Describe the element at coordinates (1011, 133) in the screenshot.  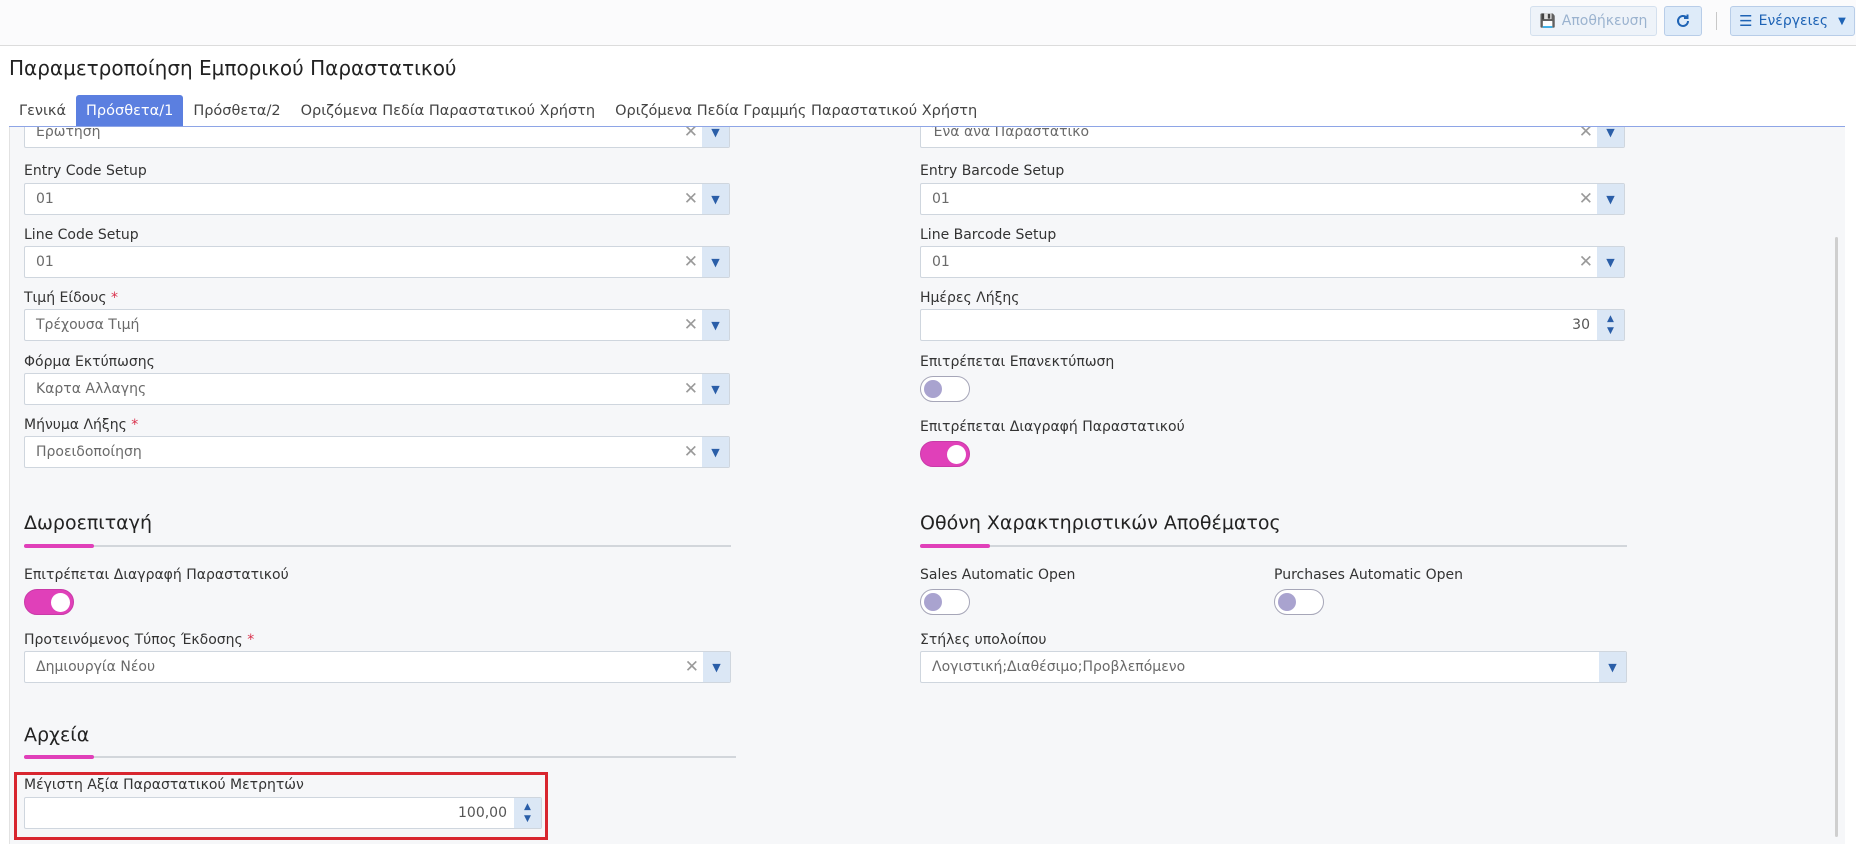
I see `select-value: Ένα ανά Παραστατικό` at that location.